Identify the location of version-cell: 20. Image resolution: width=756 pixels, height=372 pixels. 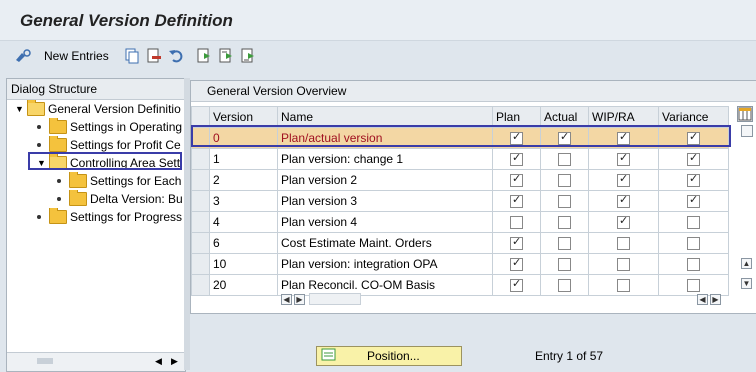
(243, 285).